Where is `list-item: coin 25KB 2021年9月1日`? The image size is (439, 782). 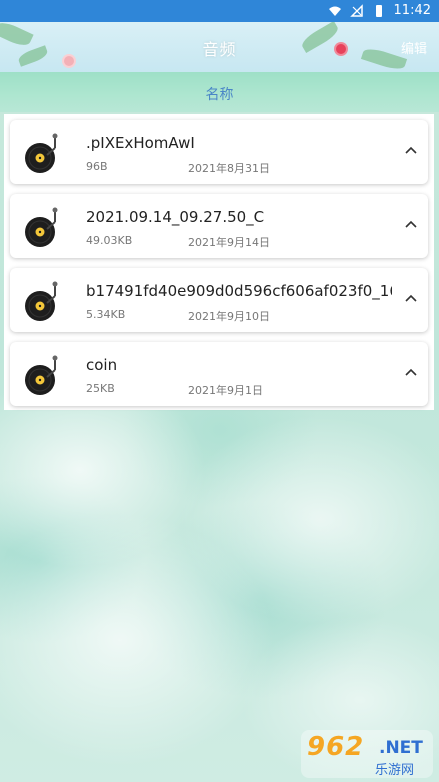 list-item: coin 25KB 2021年9月1日 is located at coordinates (219, 374).